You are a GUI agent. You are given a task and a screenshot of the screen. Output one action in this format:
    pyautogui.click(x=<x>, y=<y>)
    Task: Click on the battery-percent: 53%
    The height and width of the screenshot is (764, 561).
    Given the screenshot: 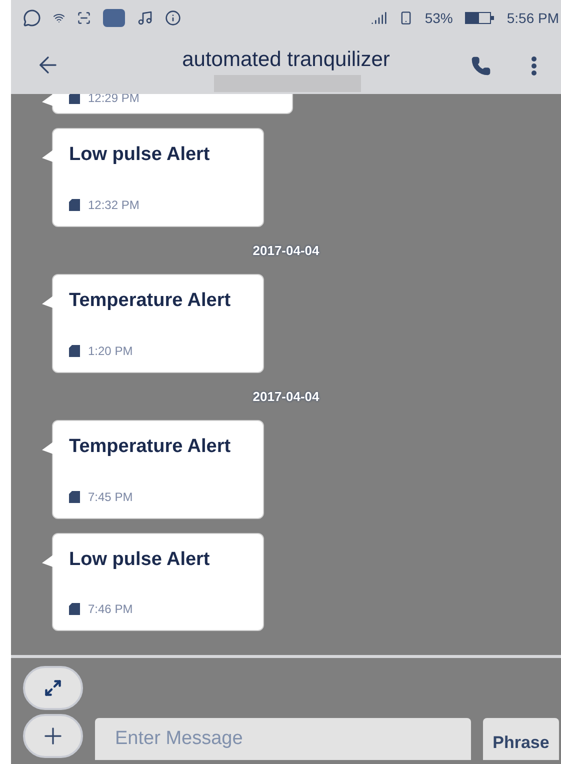 What is the action you would take?
    pyautogui.click(x=438, y=18)
    